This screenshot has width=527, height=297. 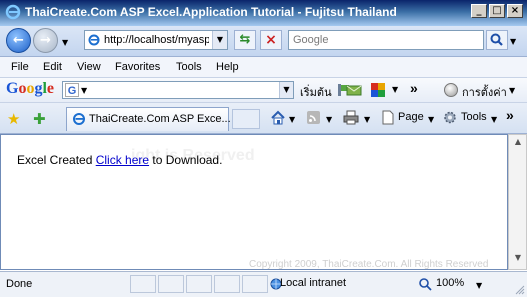 What do you see at coordinates (395, 89) in the screenshot?
I see `apps-dropdown-icon: ▼` at bounding box center [395, 89].